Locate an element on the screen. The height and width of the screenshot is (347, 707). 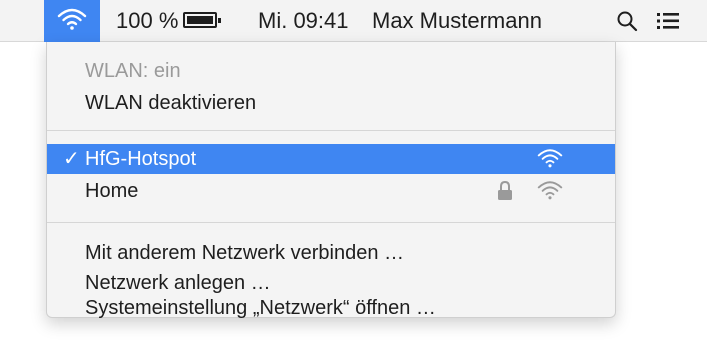
network-item-hfg-hotspot: ✓ HfG-Hotspot is located at coordinates (331, 159).